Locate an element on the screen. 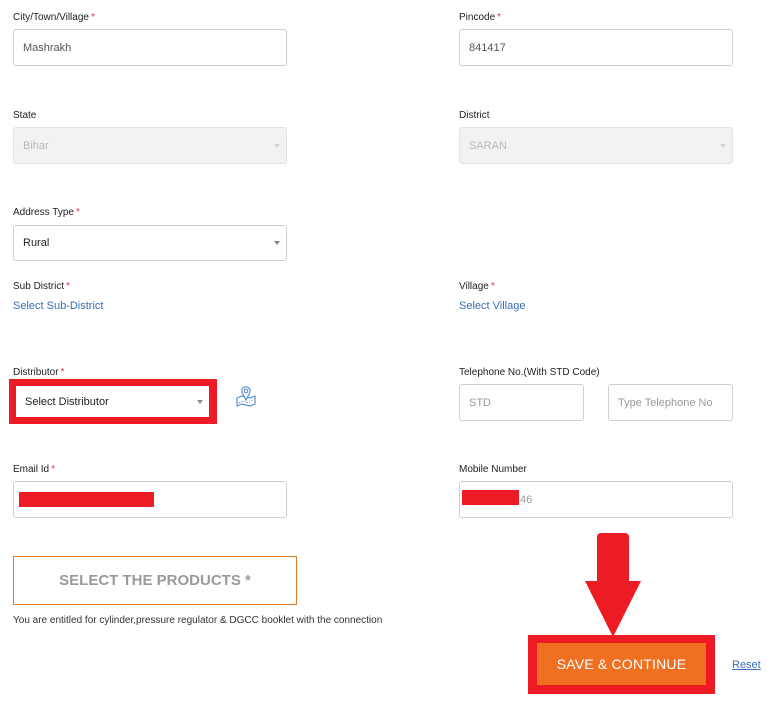 This screenshot has width=779, height=705. address-type-value: Rural is located at coordinates (36, 243).